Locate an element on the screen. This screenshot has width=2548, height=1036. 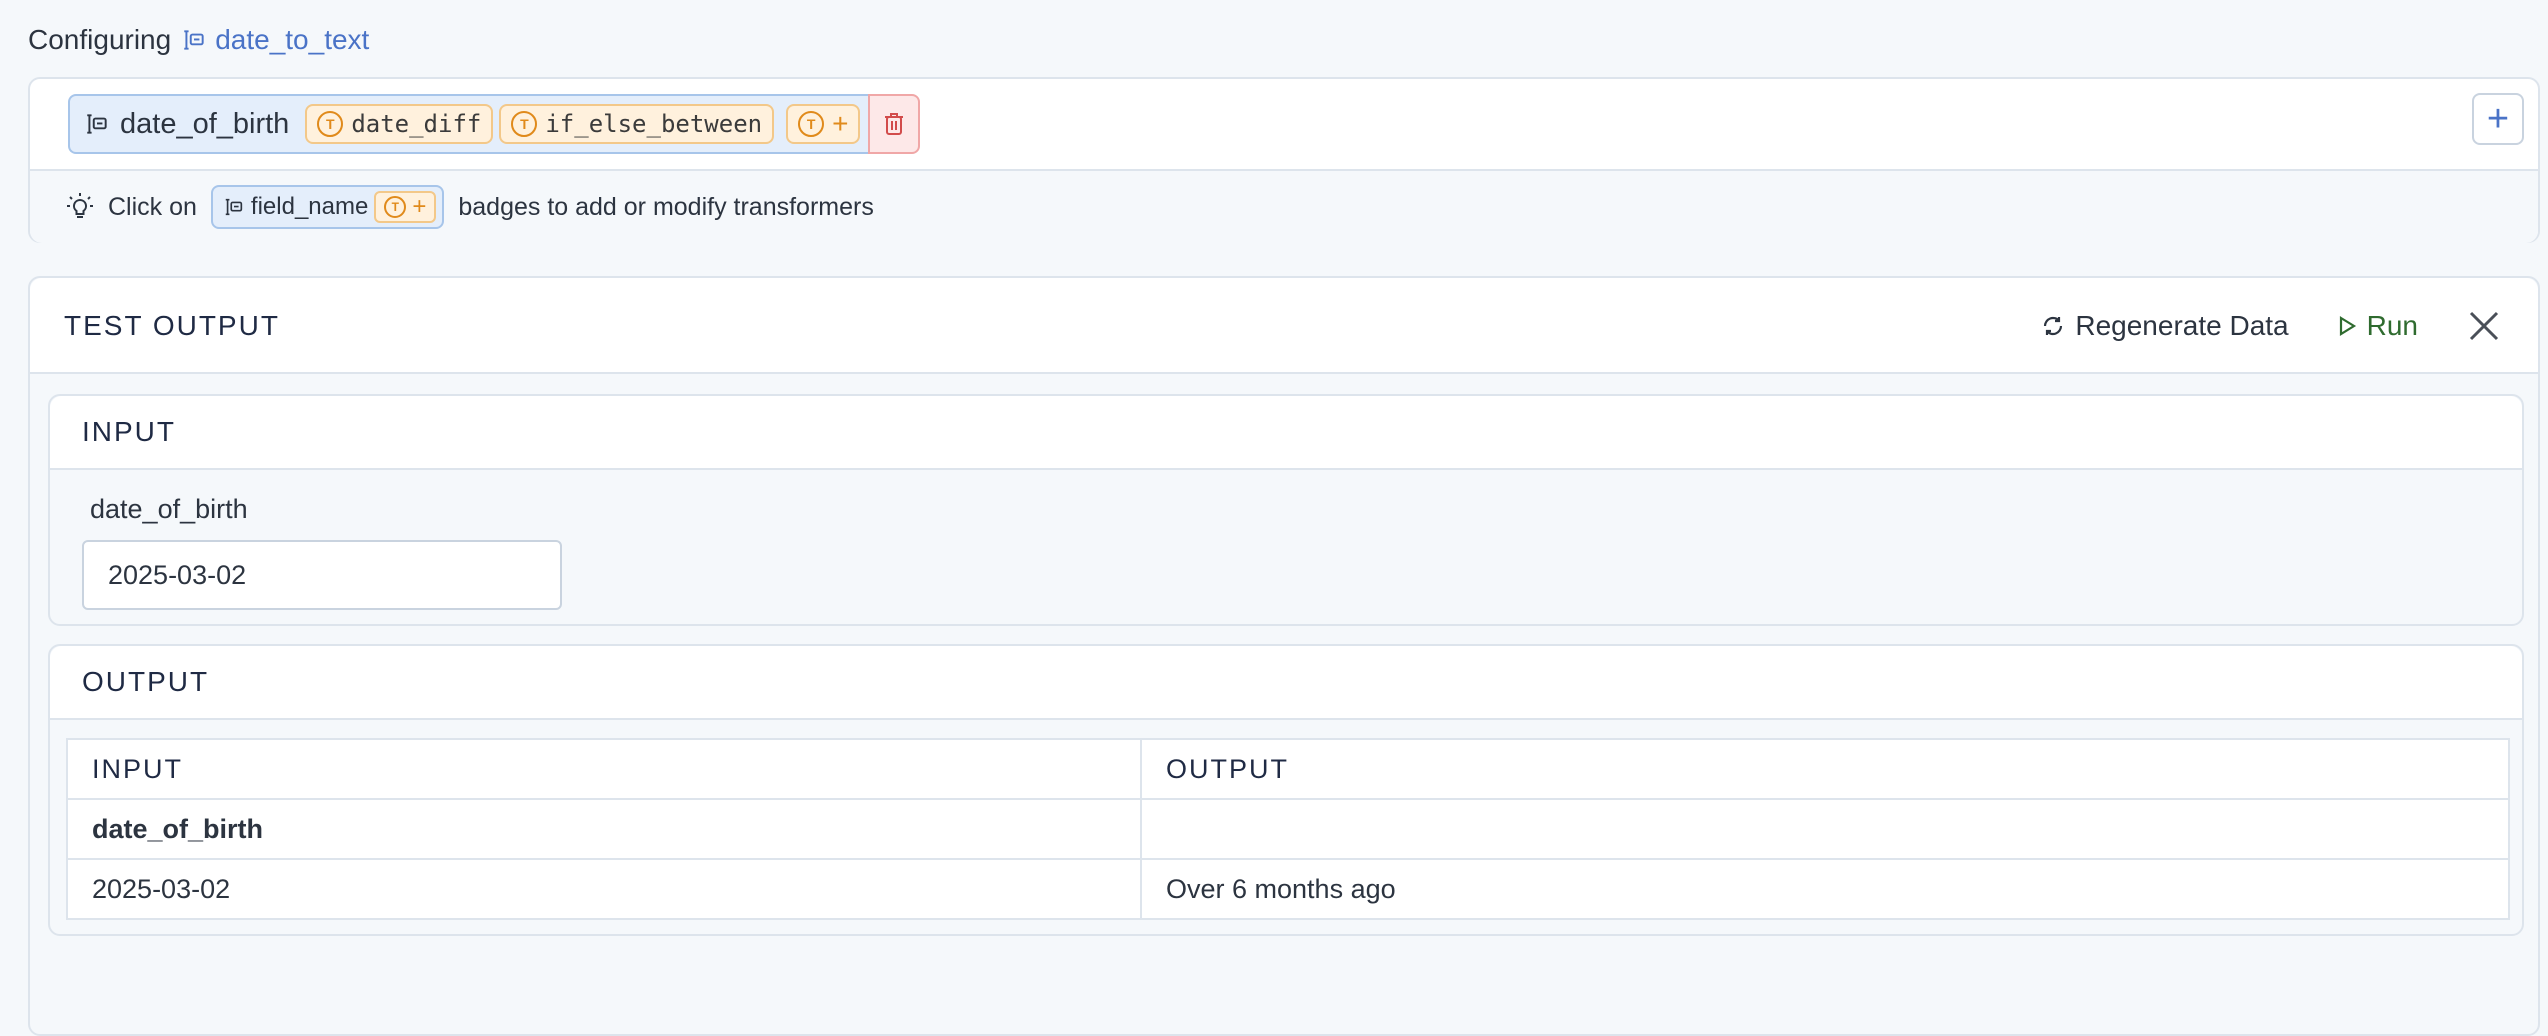
table-header-row: INPUT OUTPUT is located at coordinates (1288, 769).